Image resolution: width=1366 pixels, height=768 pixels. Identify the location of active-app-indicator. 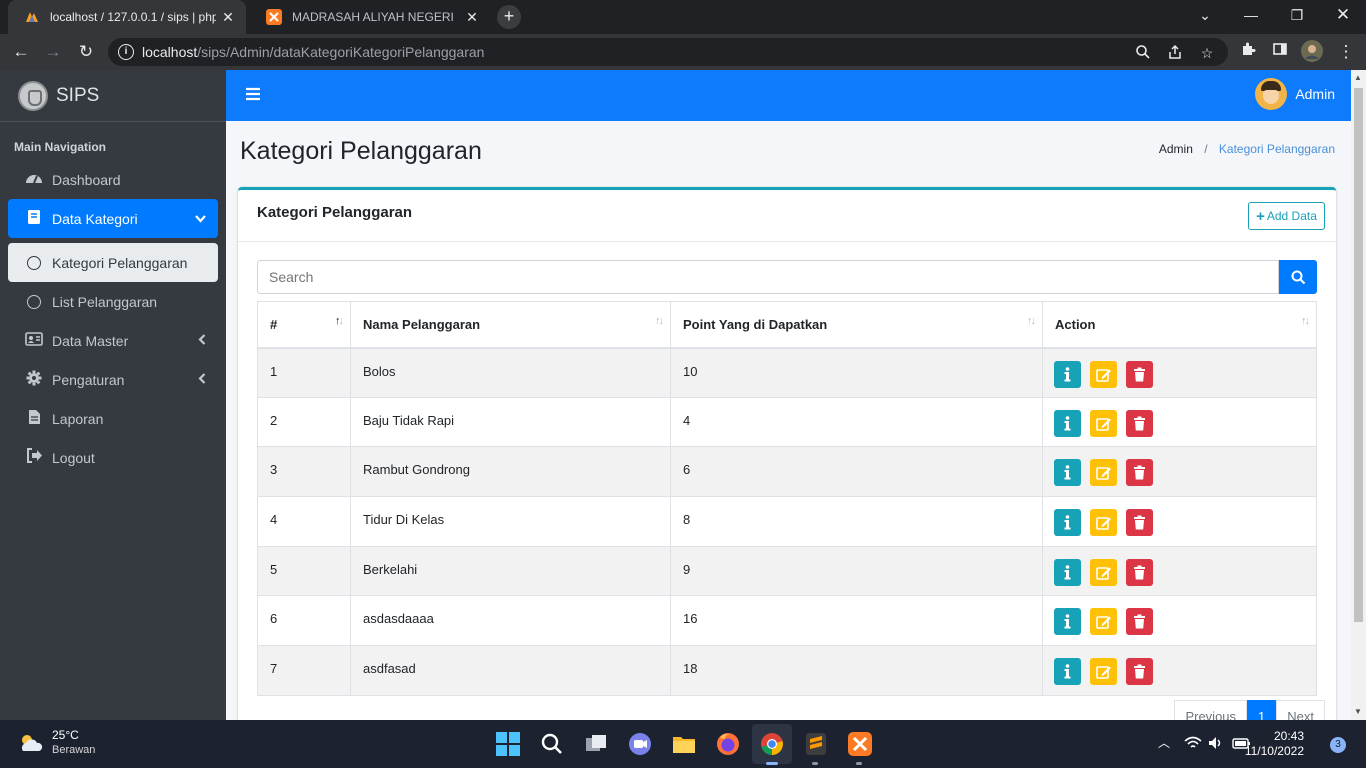
(772, 763).